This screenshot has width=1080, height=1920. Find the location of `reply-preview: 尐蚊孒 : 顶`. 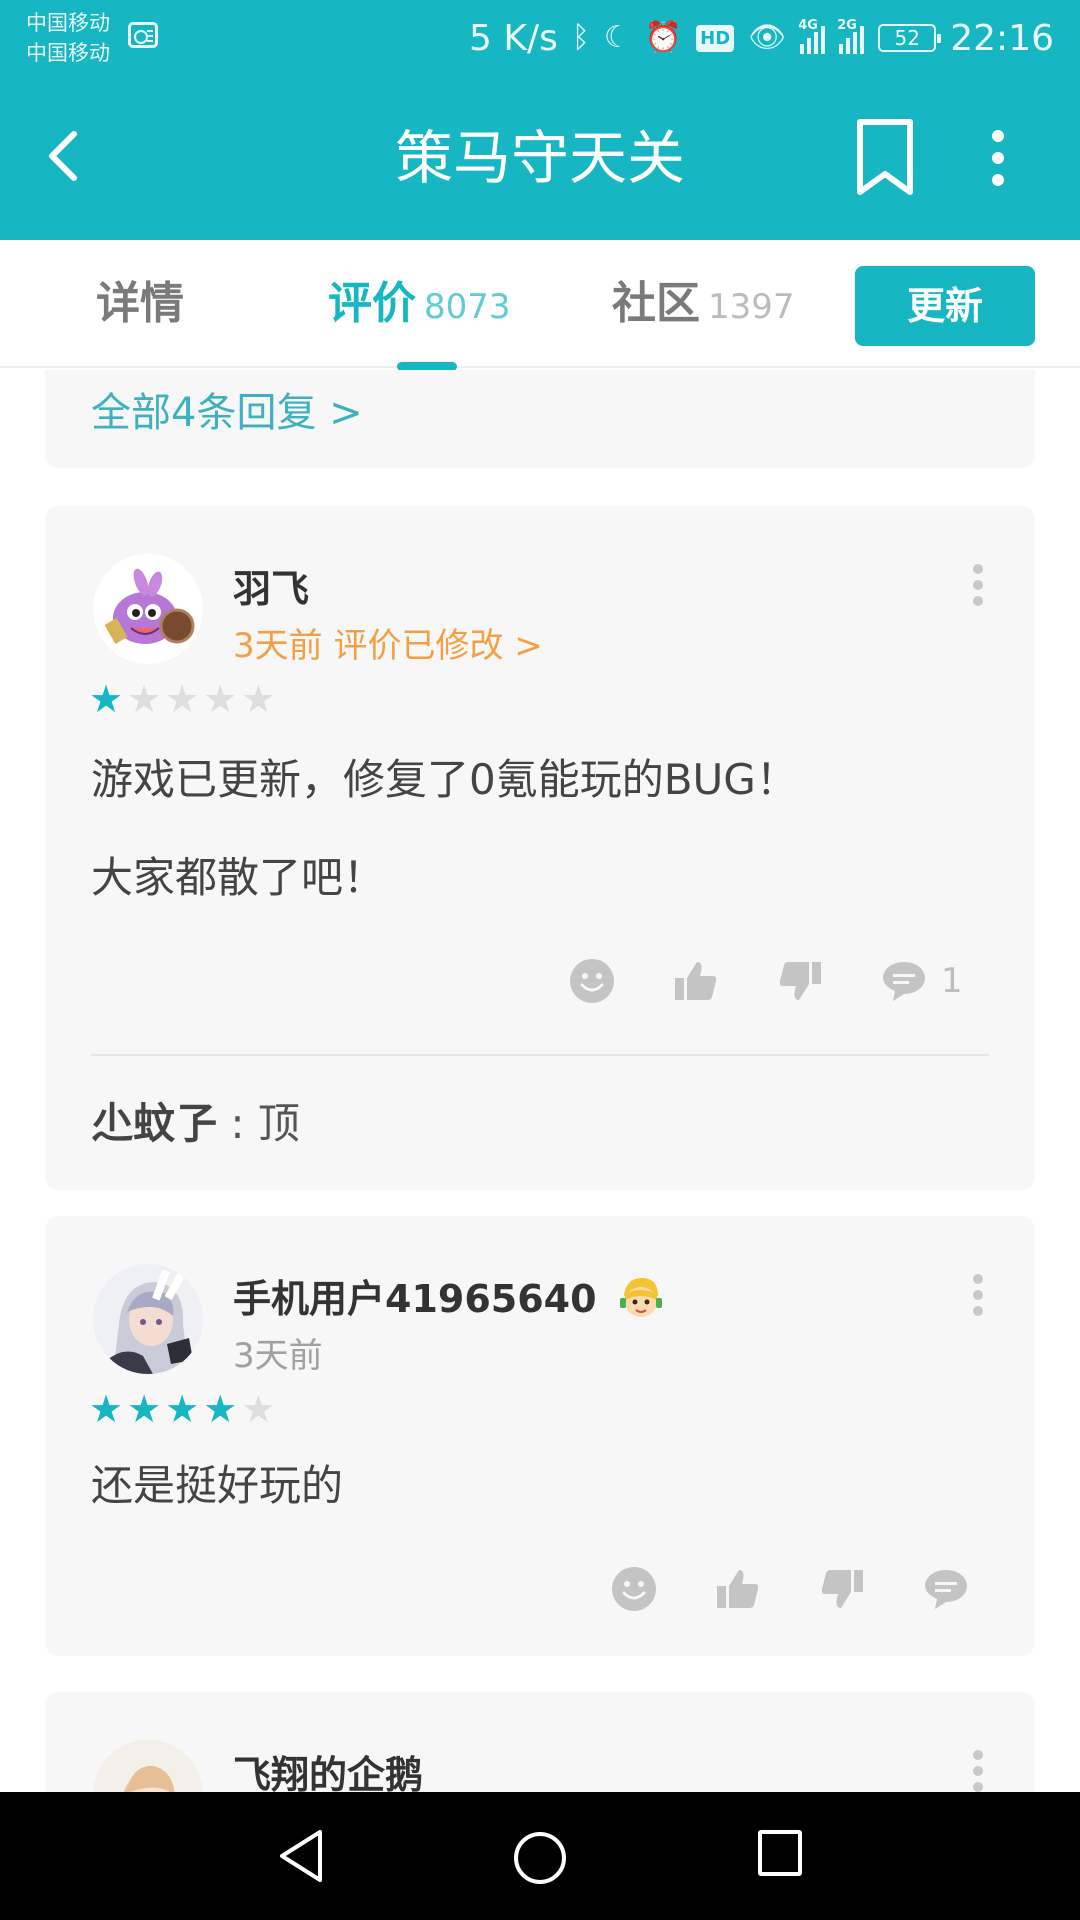

reply-preview: 尐蚊孒 : 顶 is located at coordinates (195, 1120).